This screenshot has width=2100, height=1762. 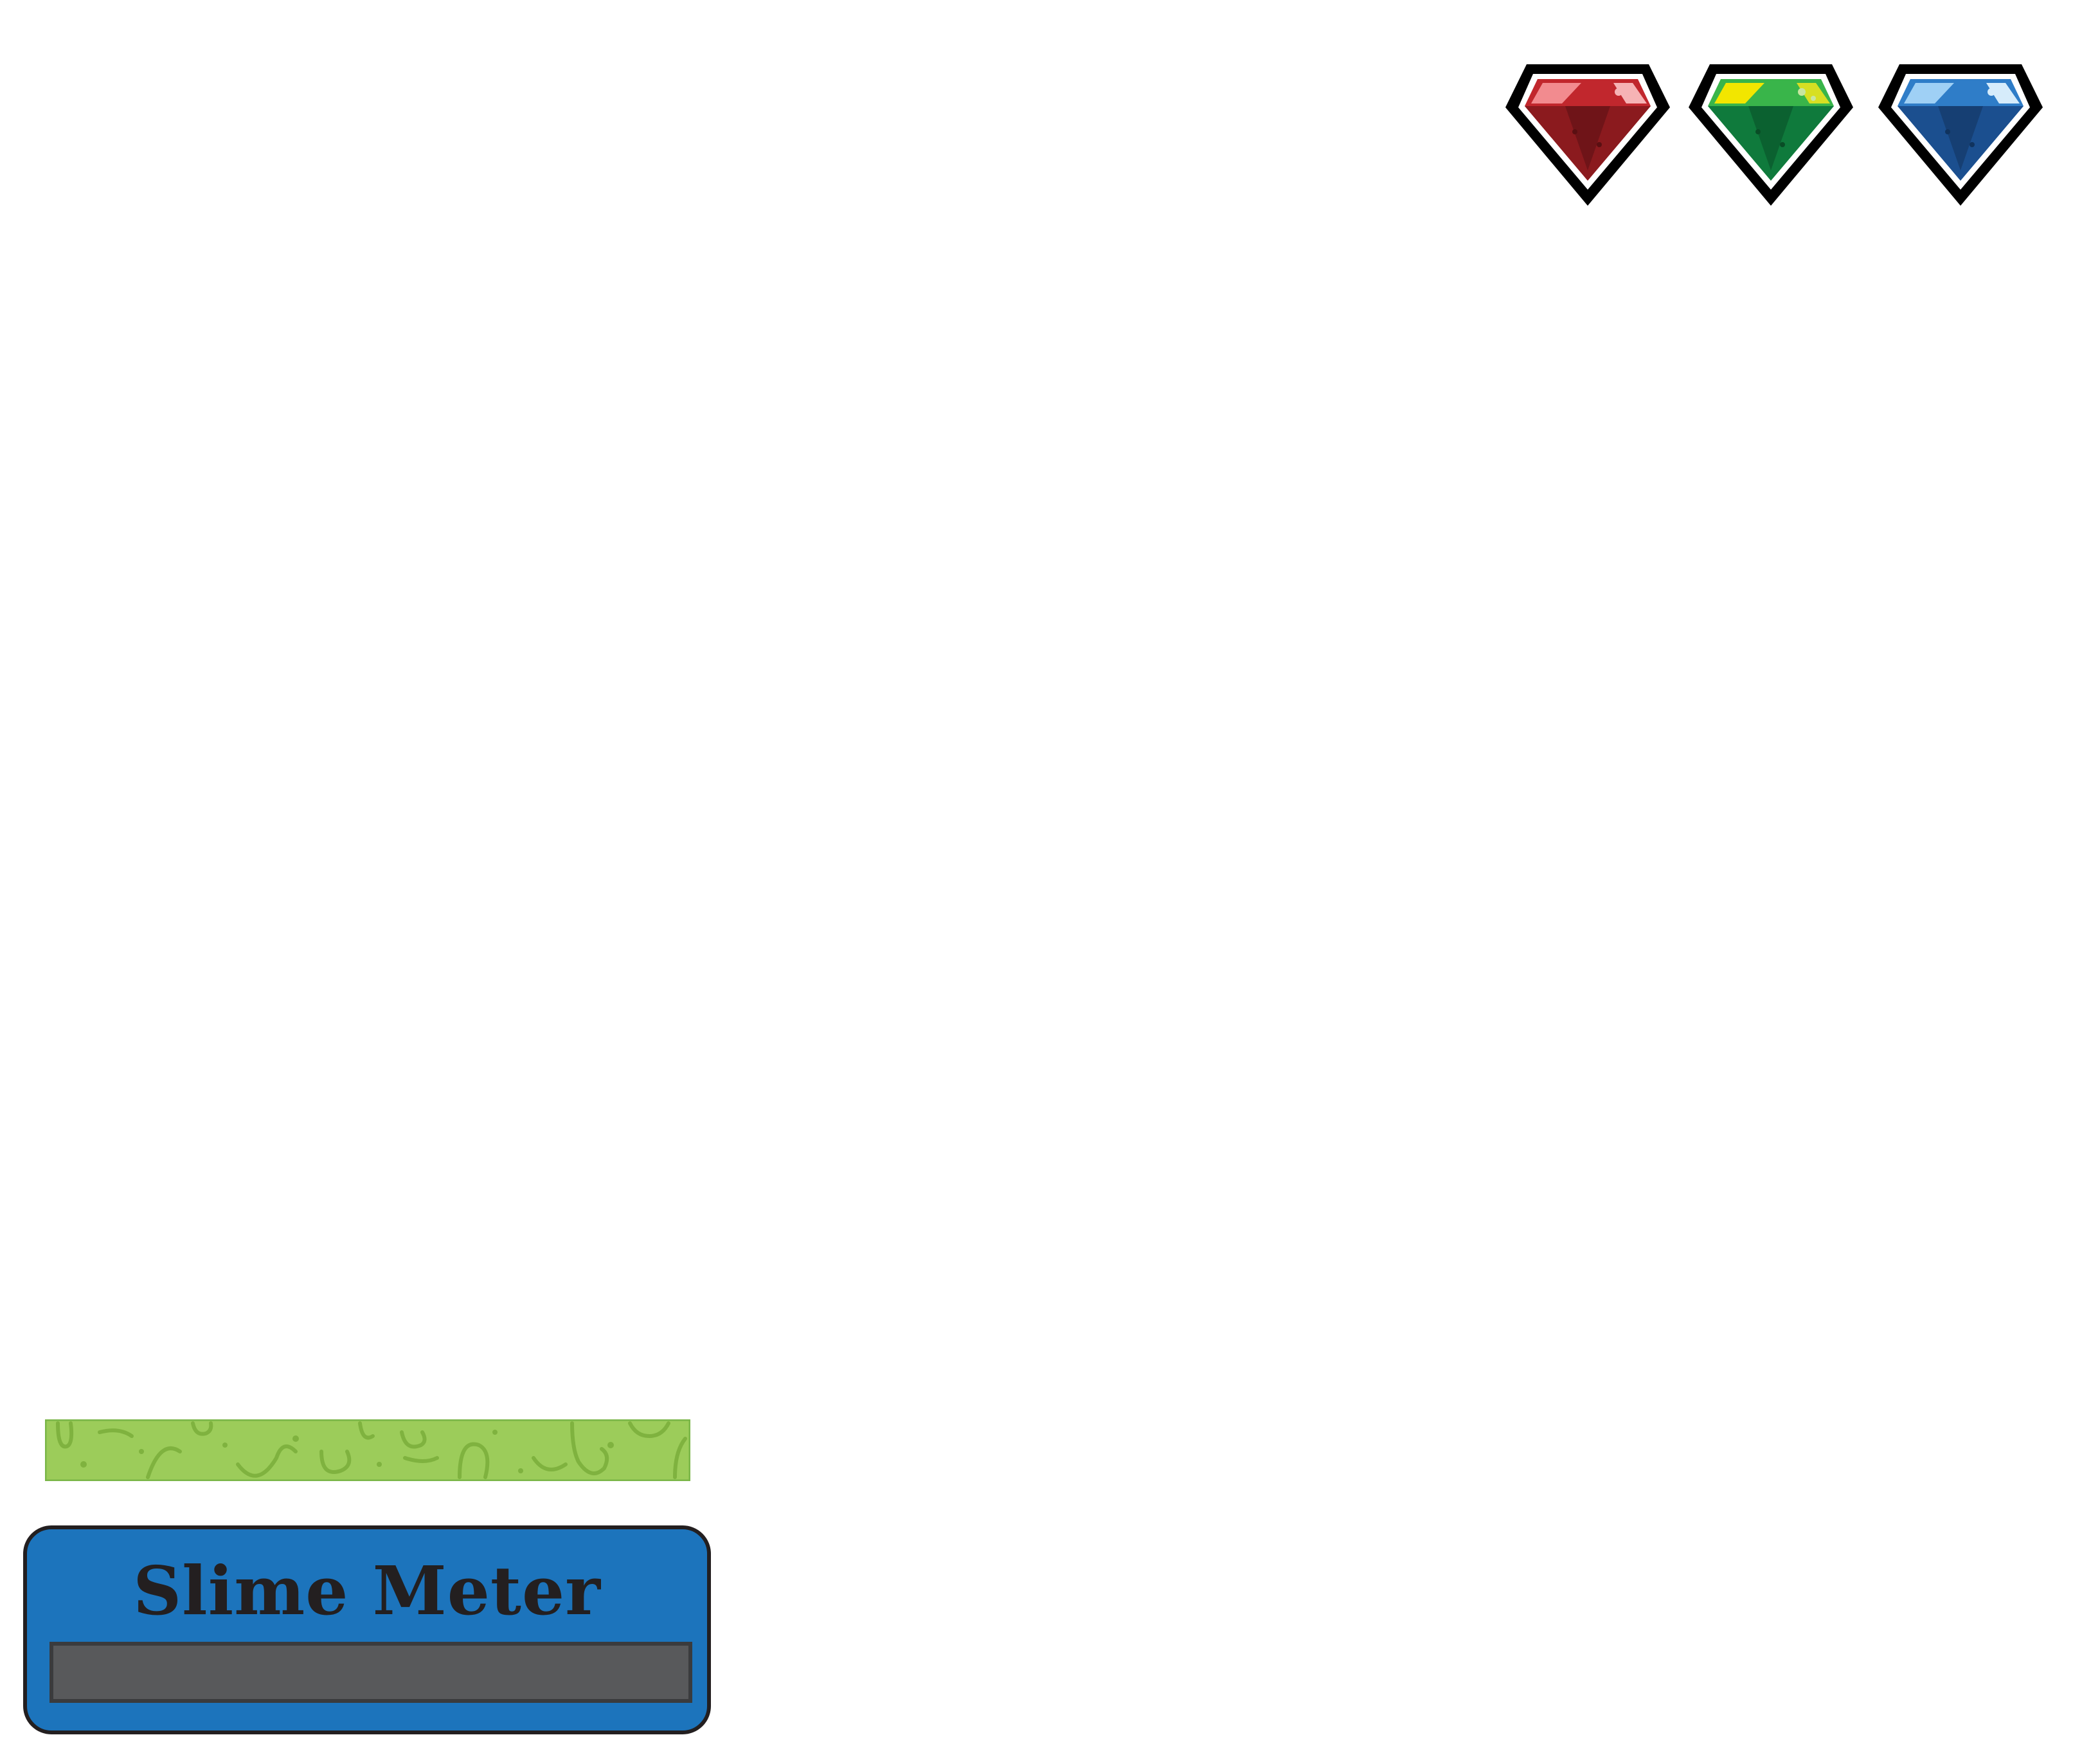 What do you see at coordinates (367, 1590) in the screenshot?
I see `slime-meter-title: Slime Meter` at bounding box center [367, 1590].